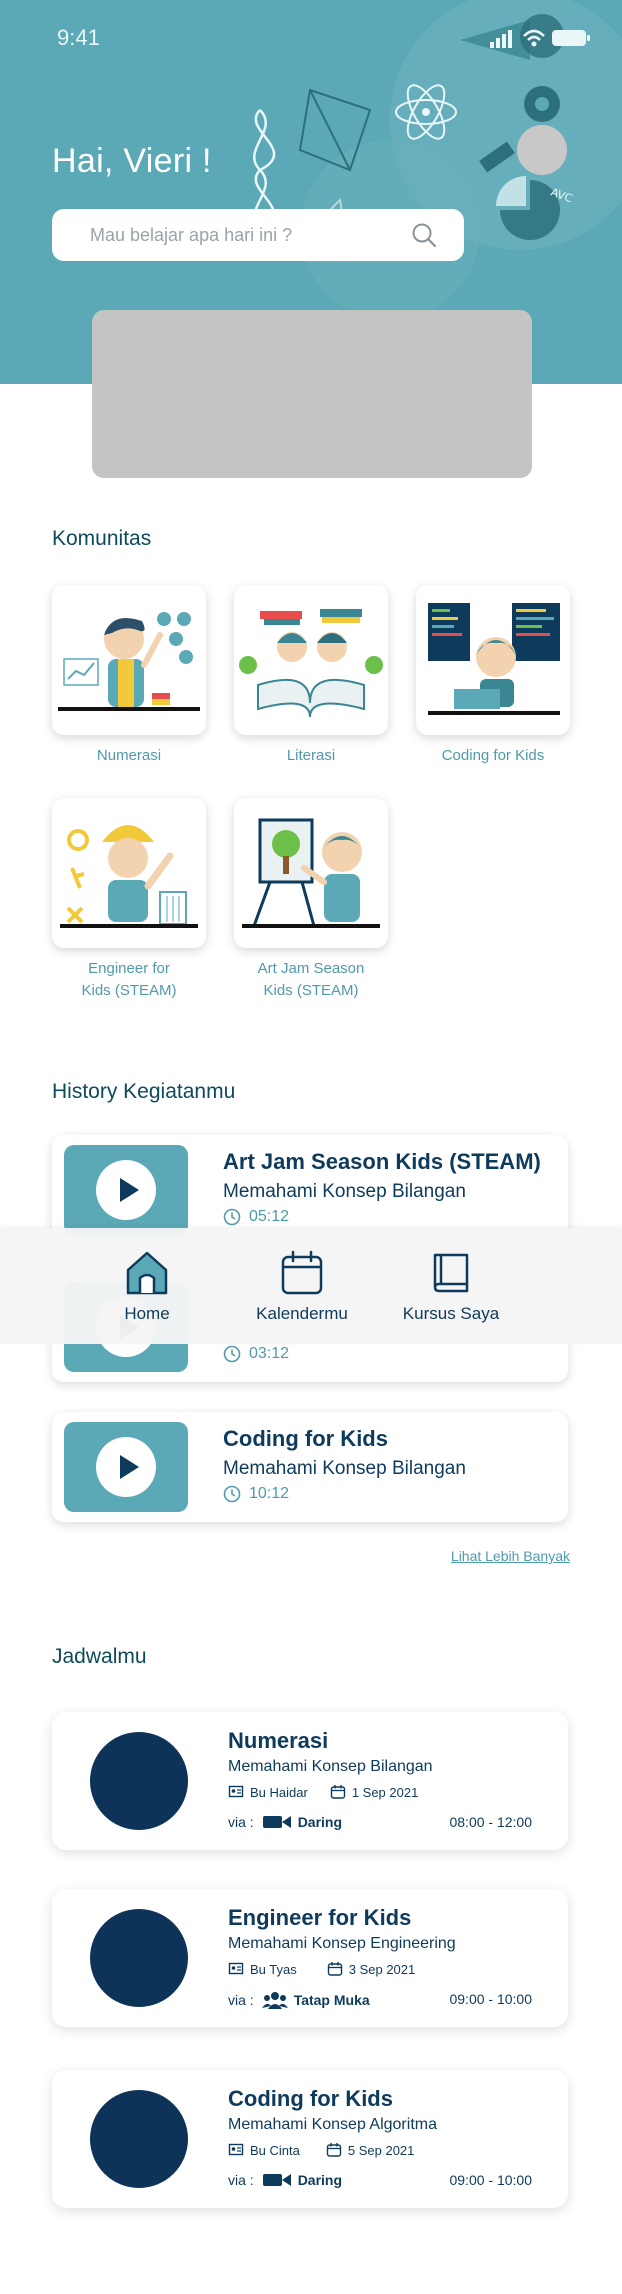 The image size is (622, 2294). Describe the element at coordinates (424, 235) in the screenshot. I see `search-icon` at that location.